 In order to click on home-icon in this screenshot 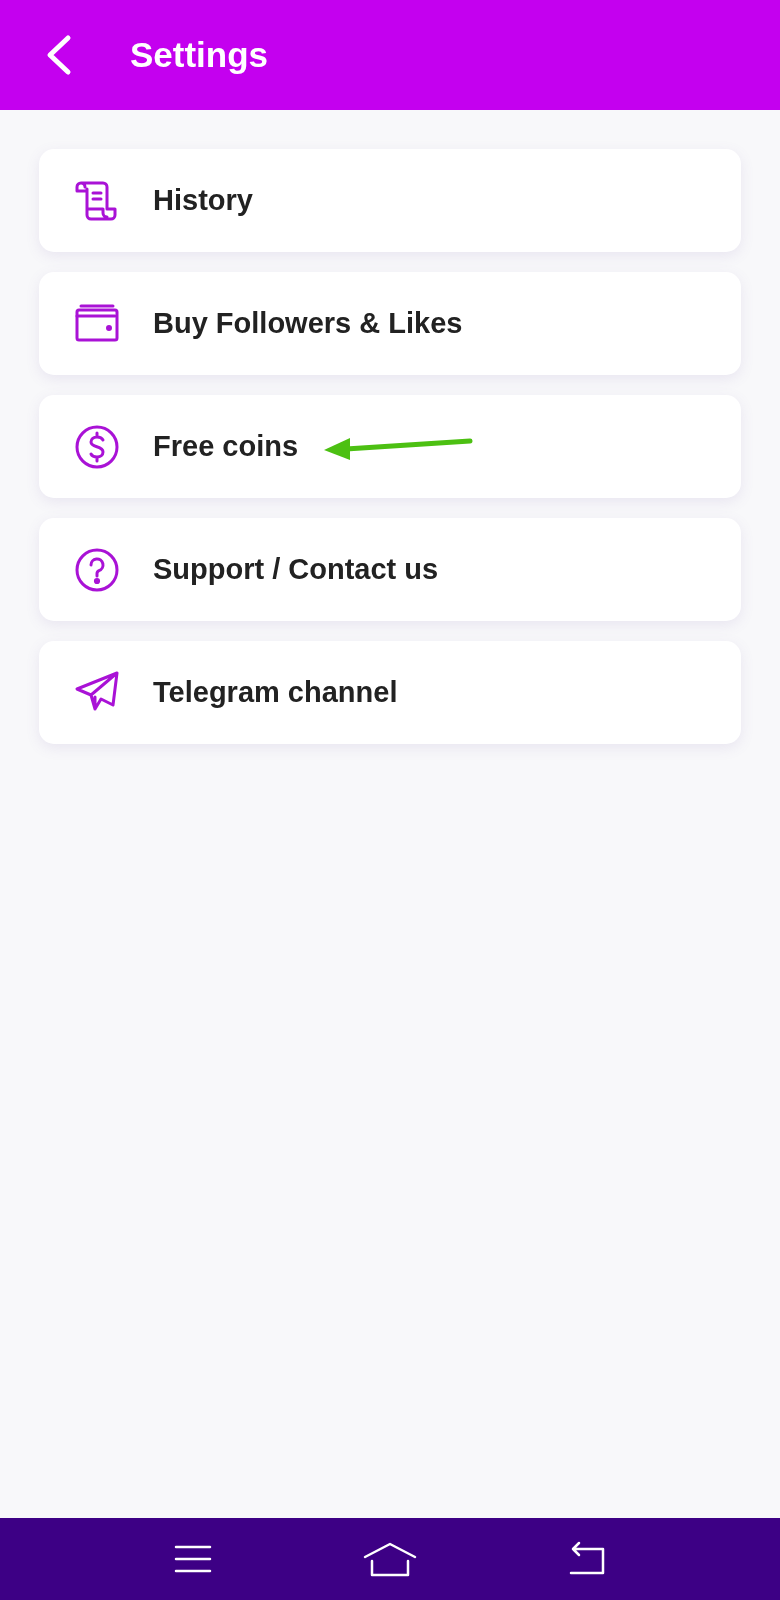, I will do `click(390, 1559)`.